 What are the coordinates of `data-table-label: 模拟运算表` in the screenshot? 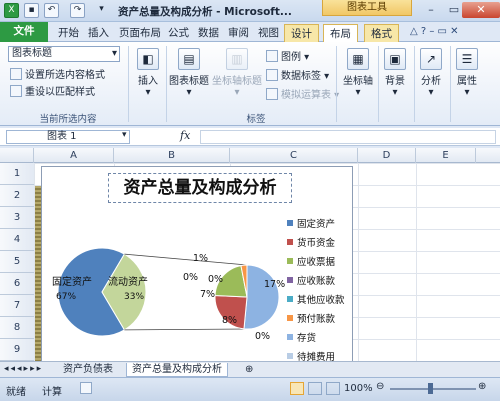 It's located at (306, 95).